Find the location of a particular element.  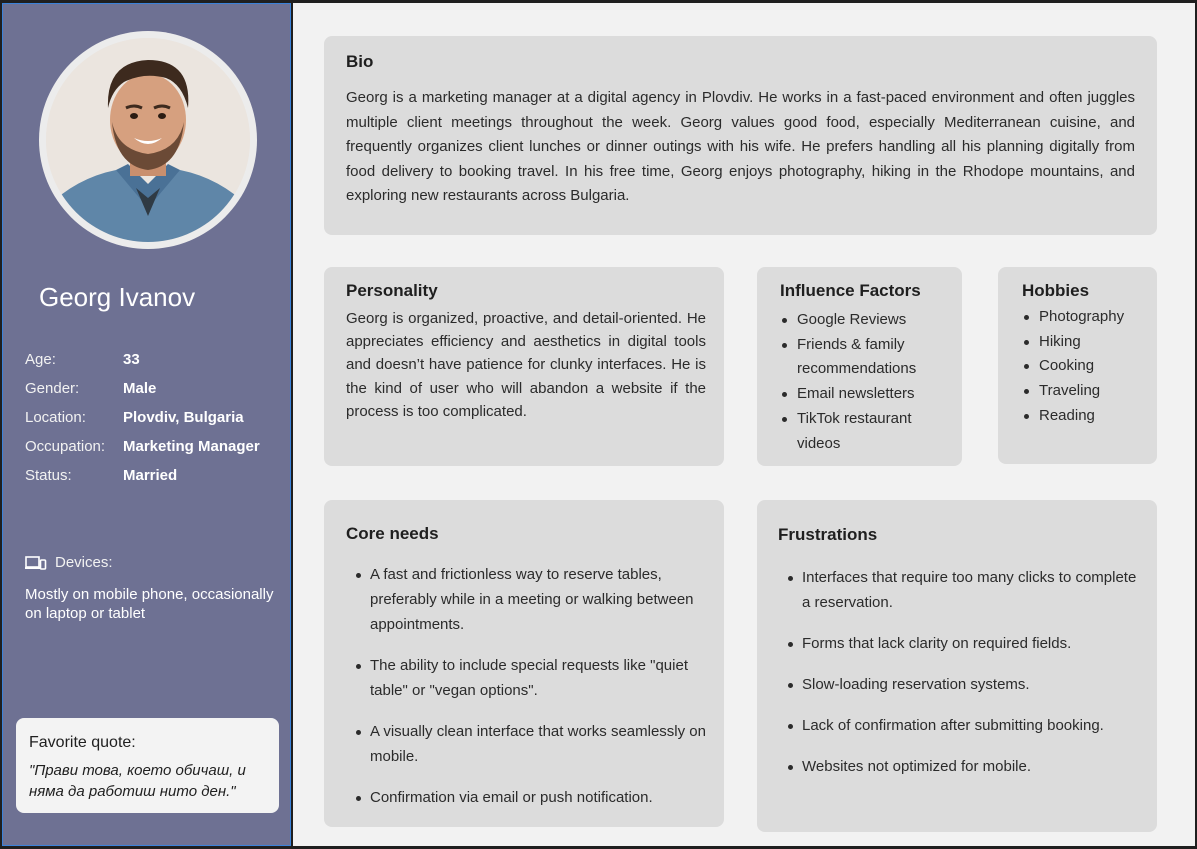

avatar-frame is located at coordinates (148, 140).